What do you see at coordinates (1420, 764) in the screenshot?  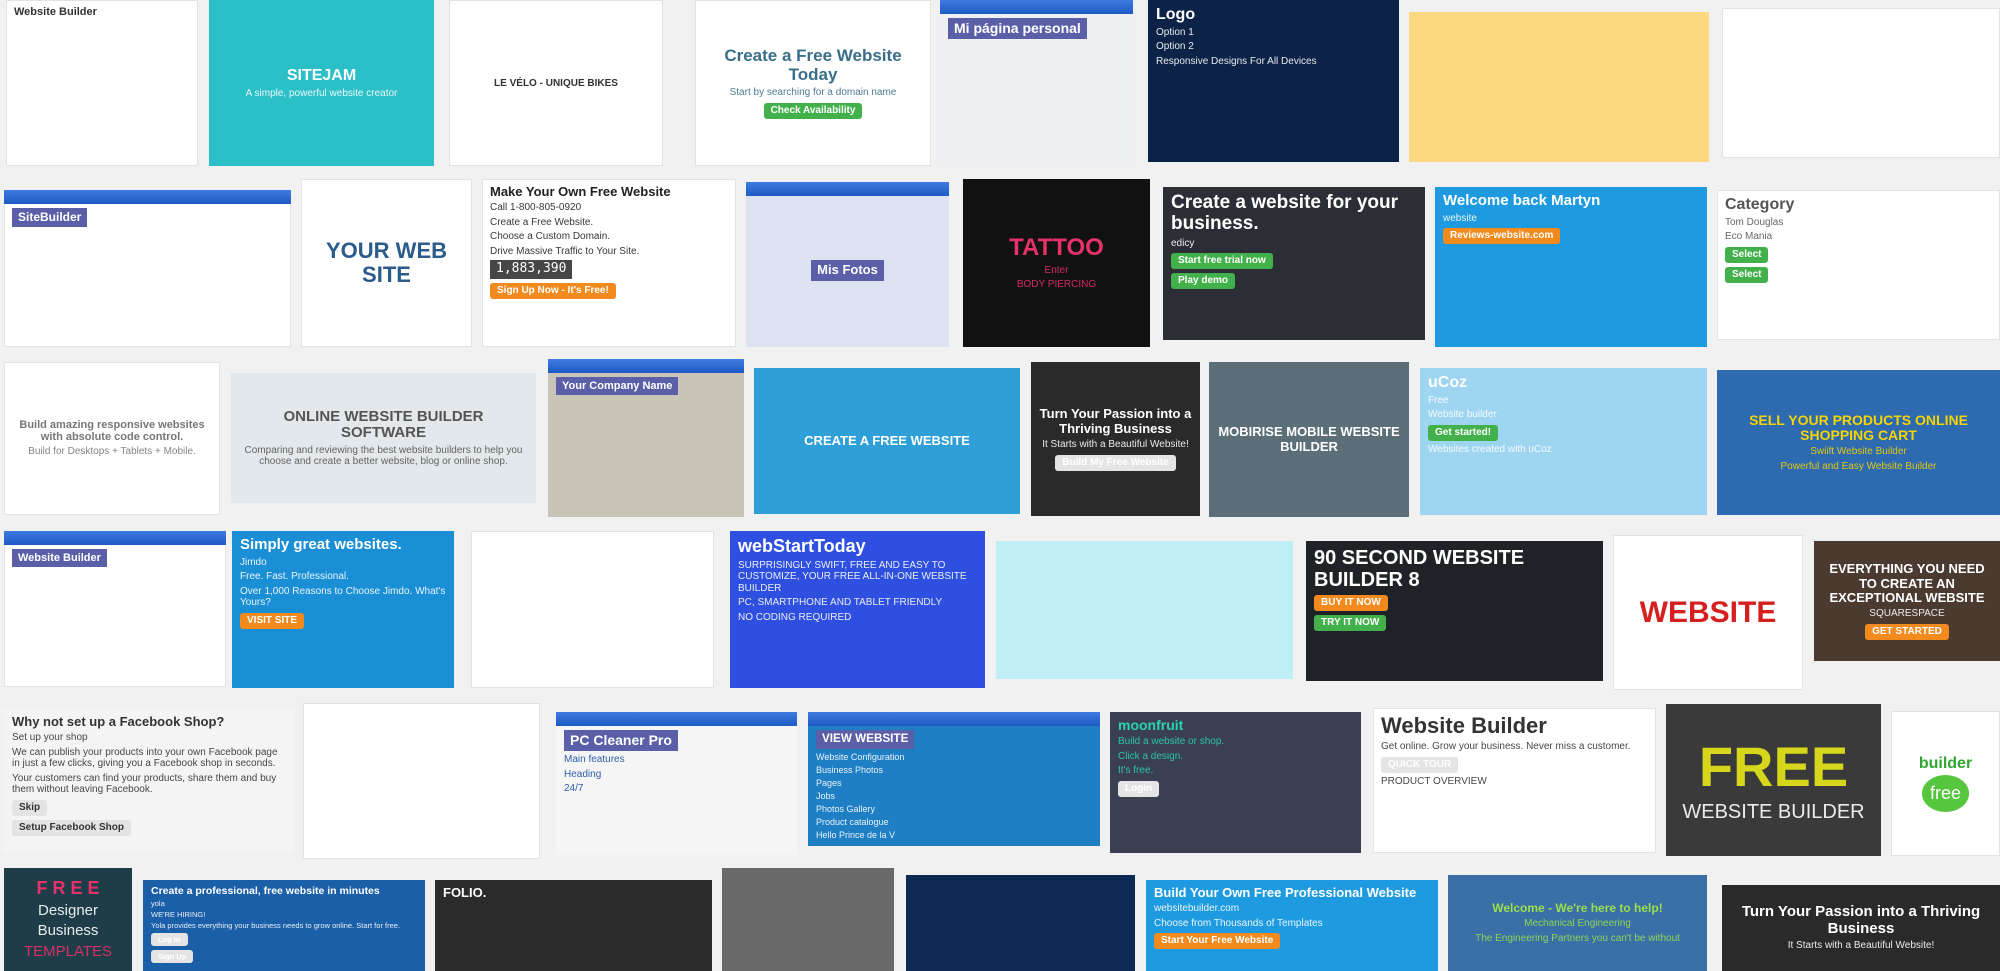 I see `result-button-text: QUICK TOUR` at bounding box center [1420, 764].